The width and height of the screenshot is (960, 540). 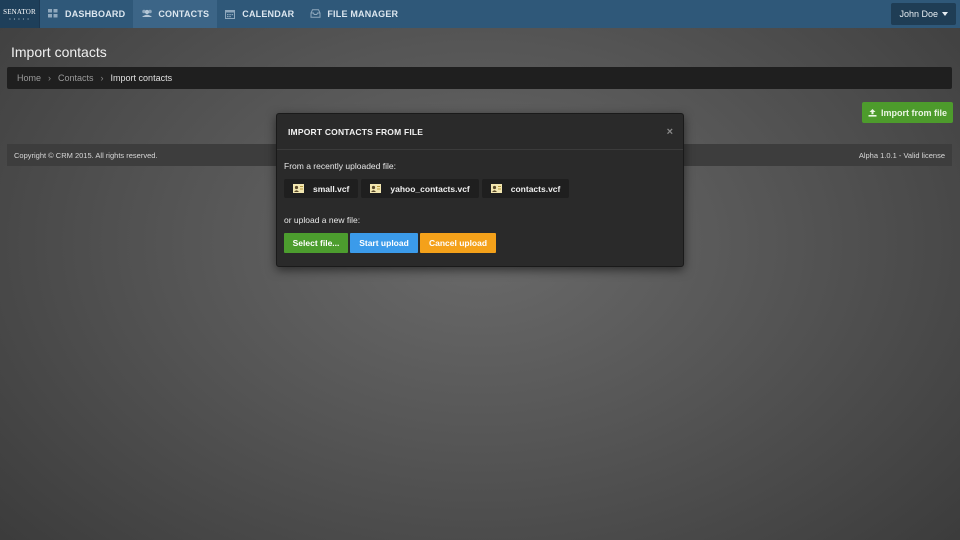 What do you see at coordinates (19, 18) in the screenshot?
I see `brand-dots: • • • • •` at bounding box center [19, 18].